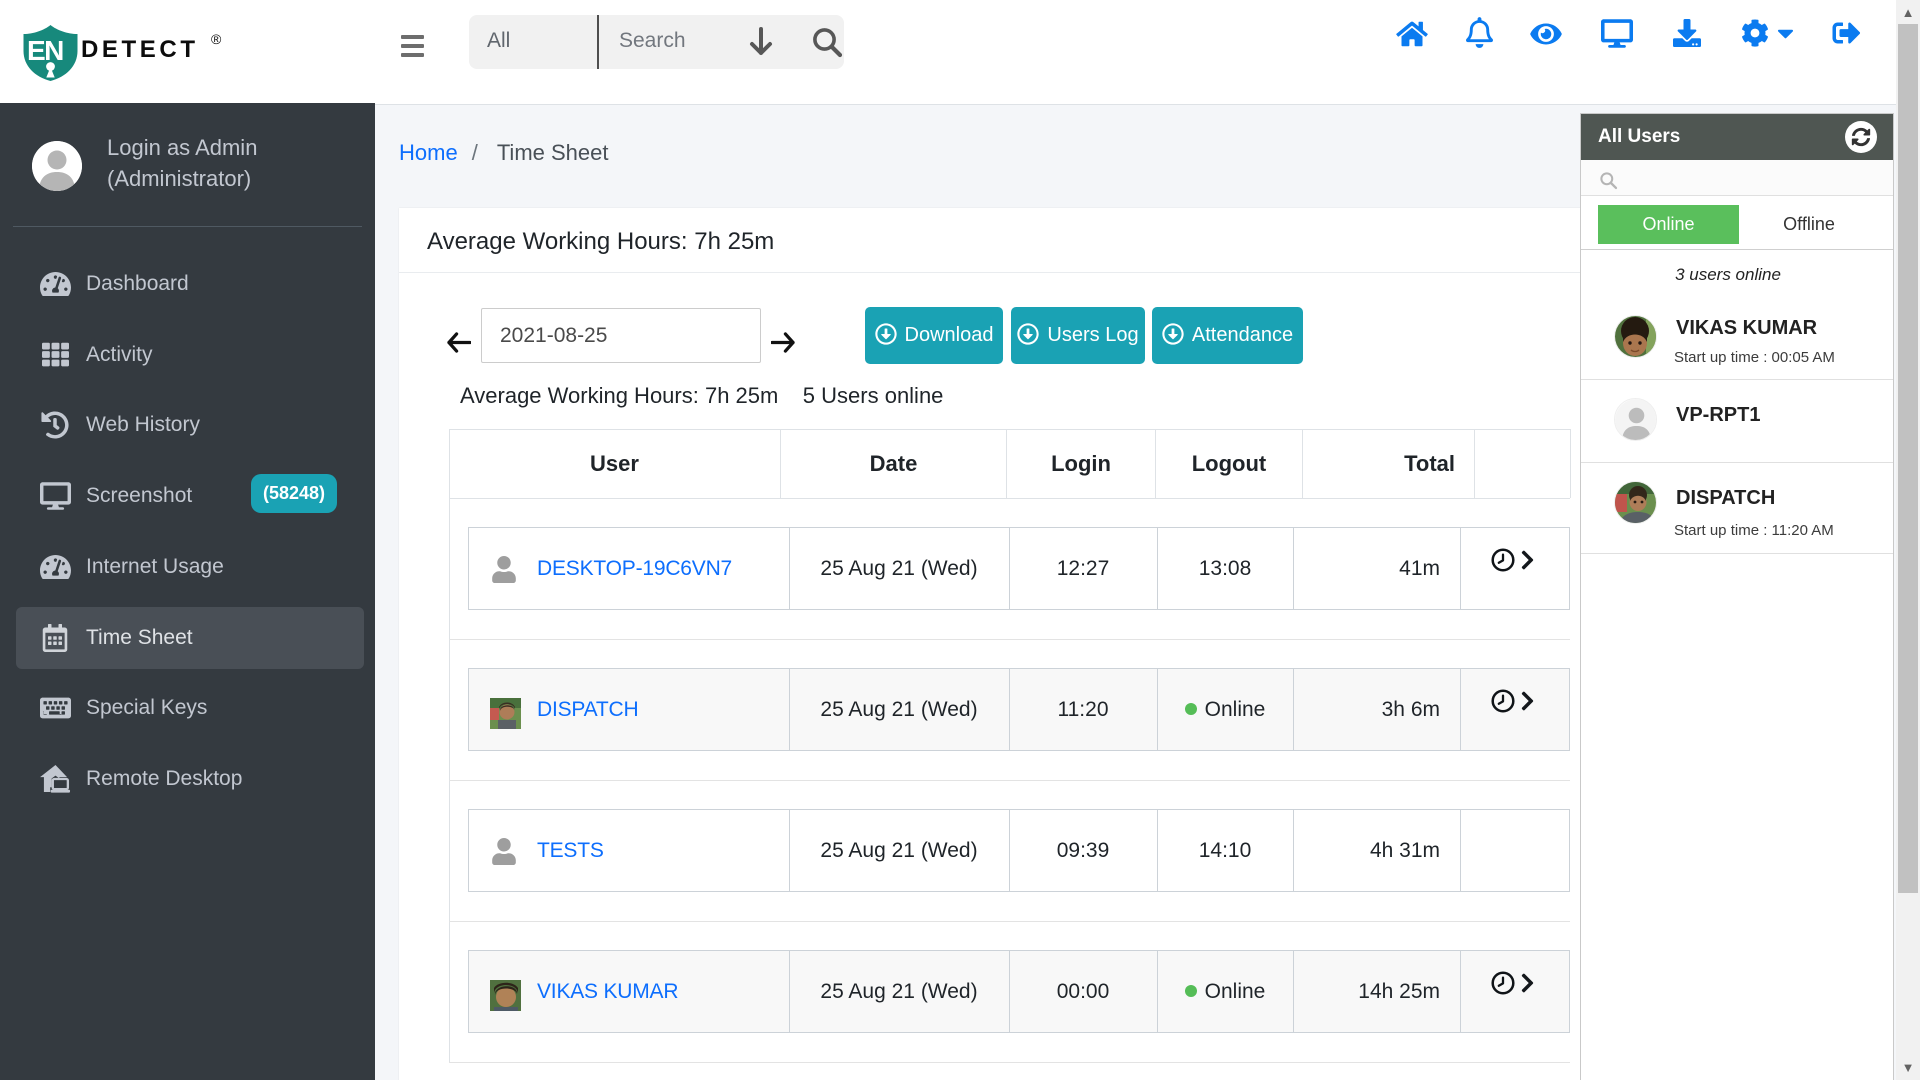 This screenshot has height=1080, width=1920. What do you see at coordinates (45, 50) in the screenshot?
I see `svg-text: EN` at bounding box center [45, 50].